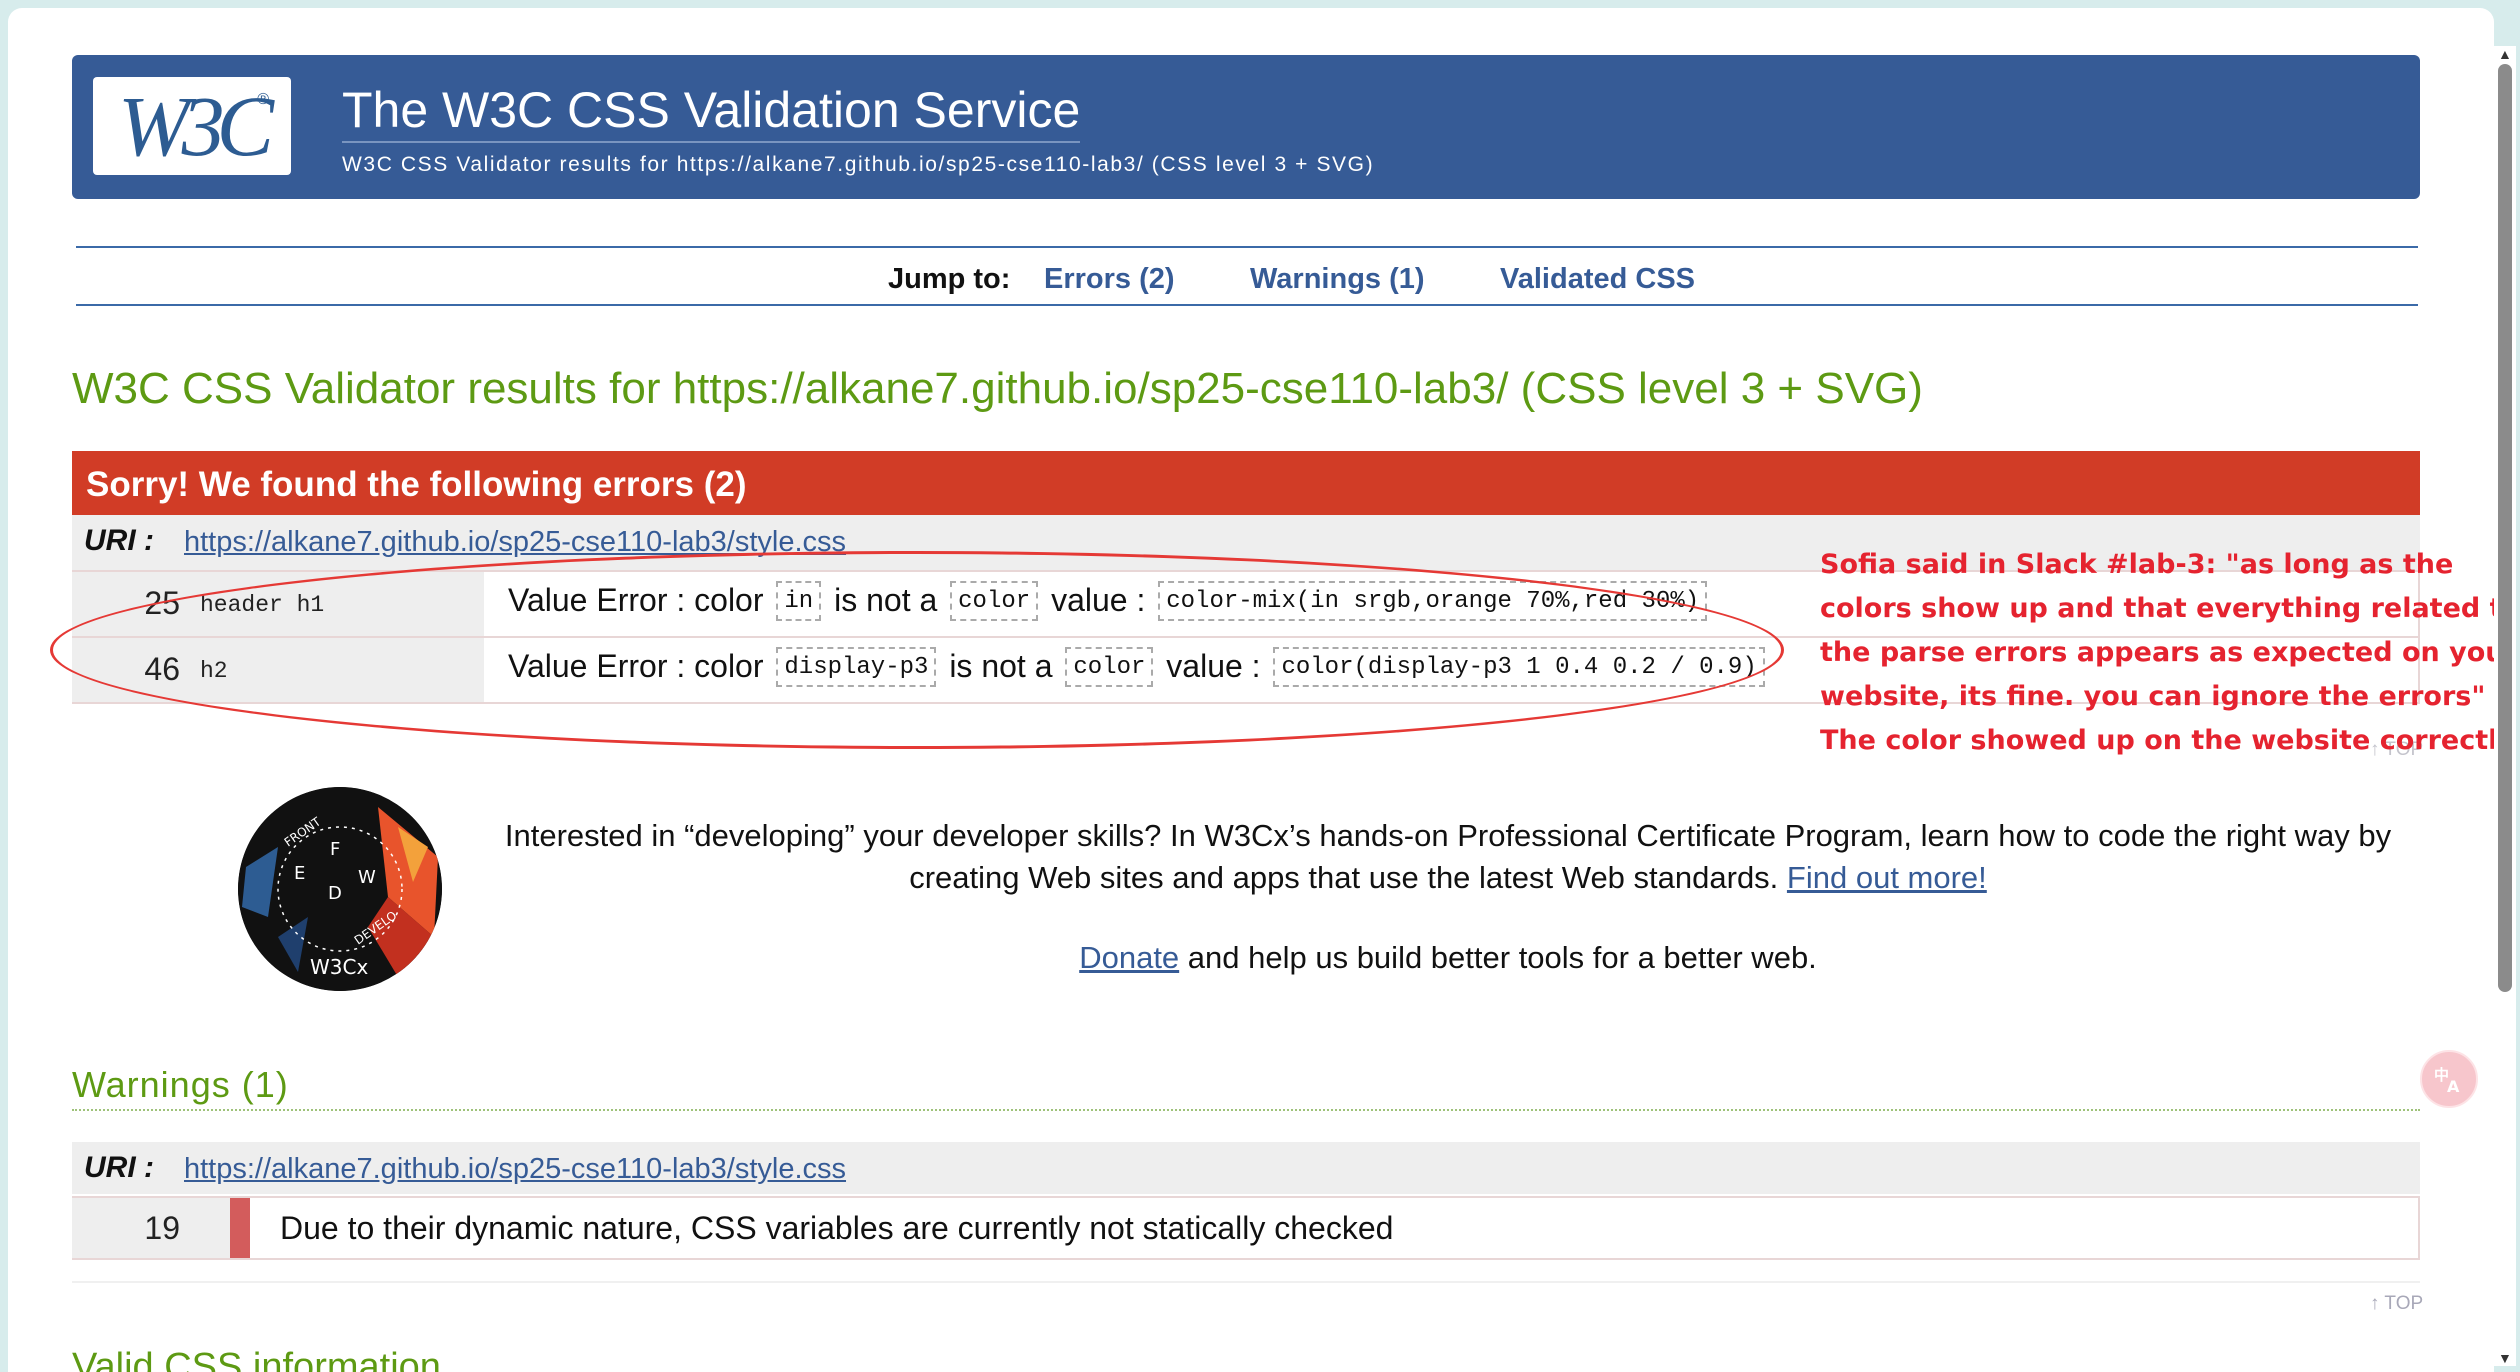  Describe the element at coordinates (367, 877) in the screenshot. I see `svg-text: W` at that location.